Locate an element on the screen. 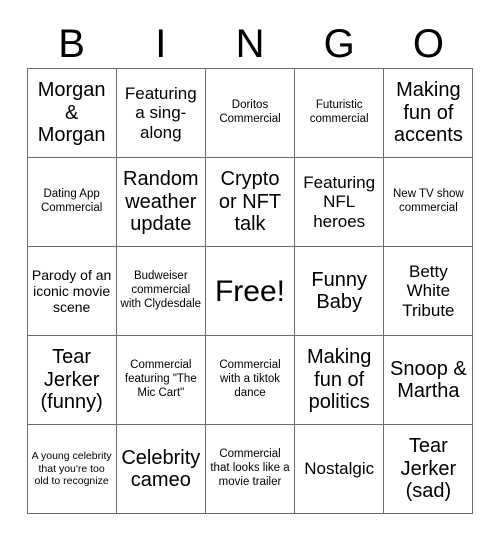 This screenshot has height=544, width=500. bingo-header-letter-i: I is located at coordinates (161, 44).